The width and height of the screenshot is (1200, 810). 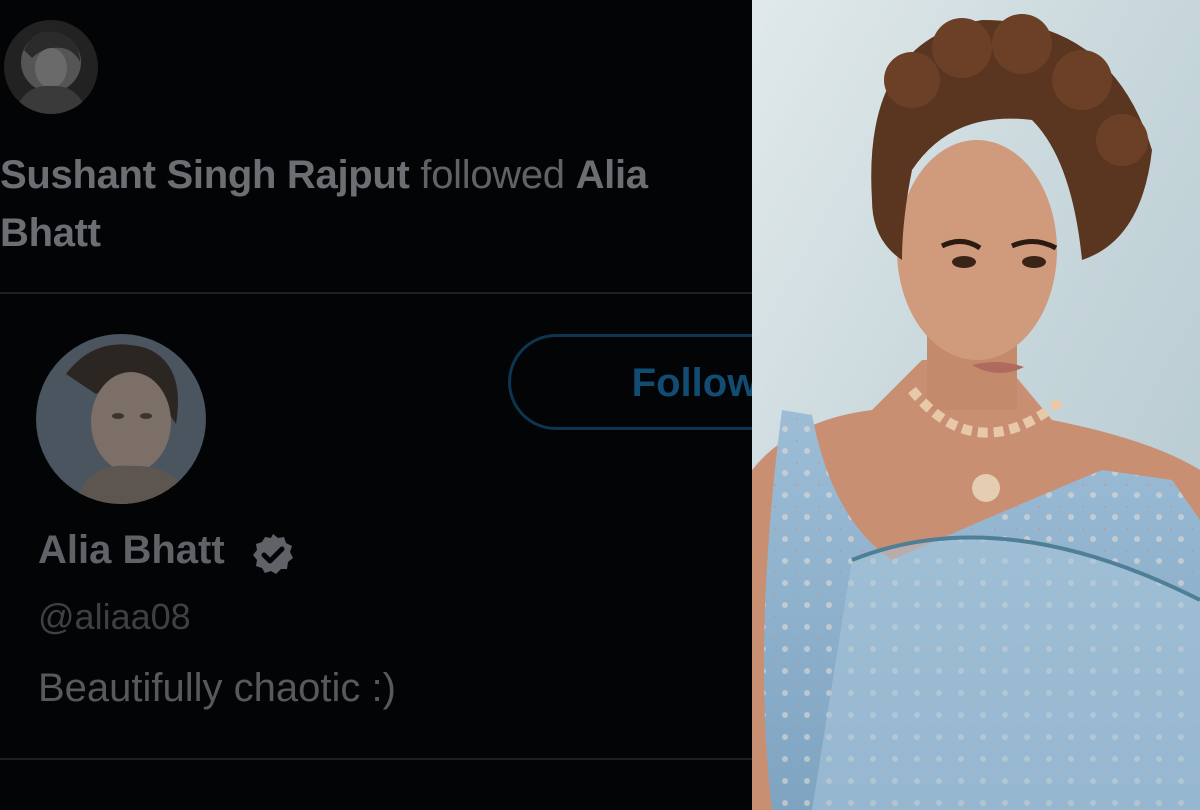 I want to click on user-display-name: Alia Bhatt, so click(x=131, y=550).